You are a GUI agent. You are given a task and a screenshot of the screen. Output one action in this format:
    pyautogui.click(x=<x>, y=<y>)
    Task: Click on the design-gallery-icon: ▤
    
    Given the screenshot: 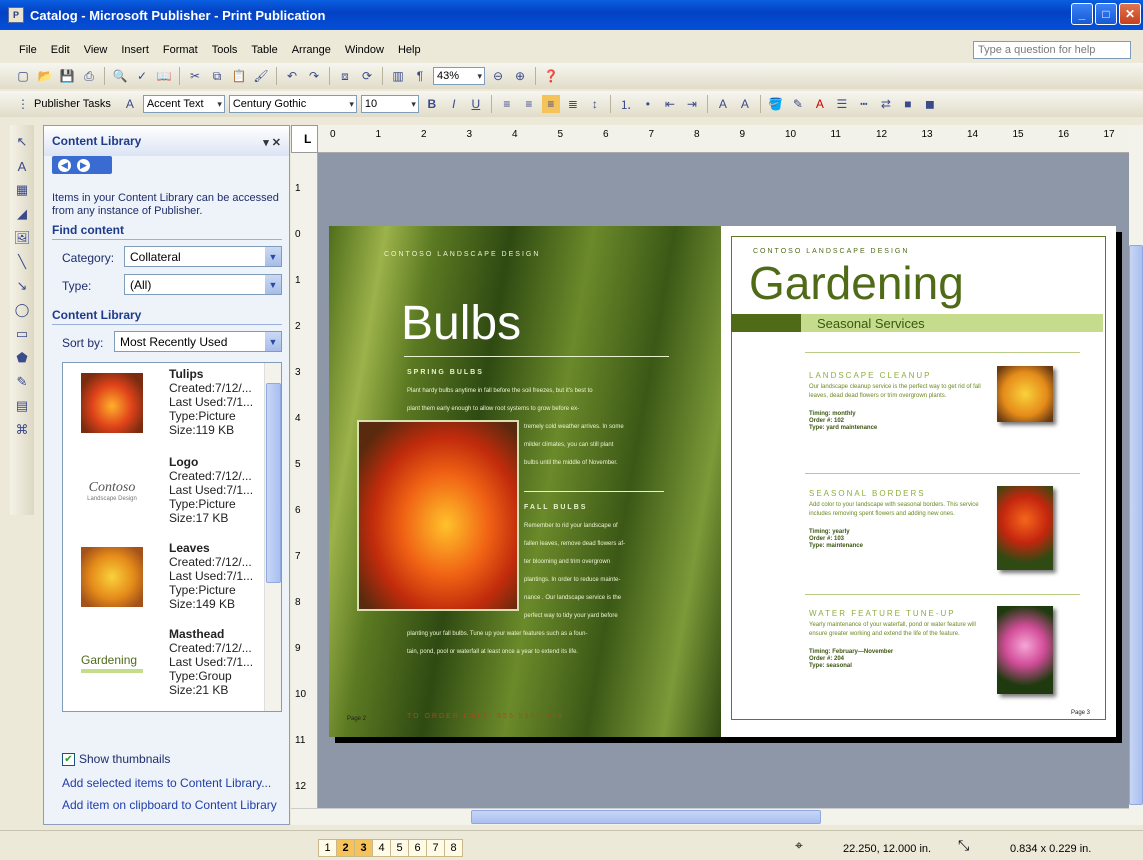 What is the action you would take?
    pyautogui.click(x=22, y=406)
    